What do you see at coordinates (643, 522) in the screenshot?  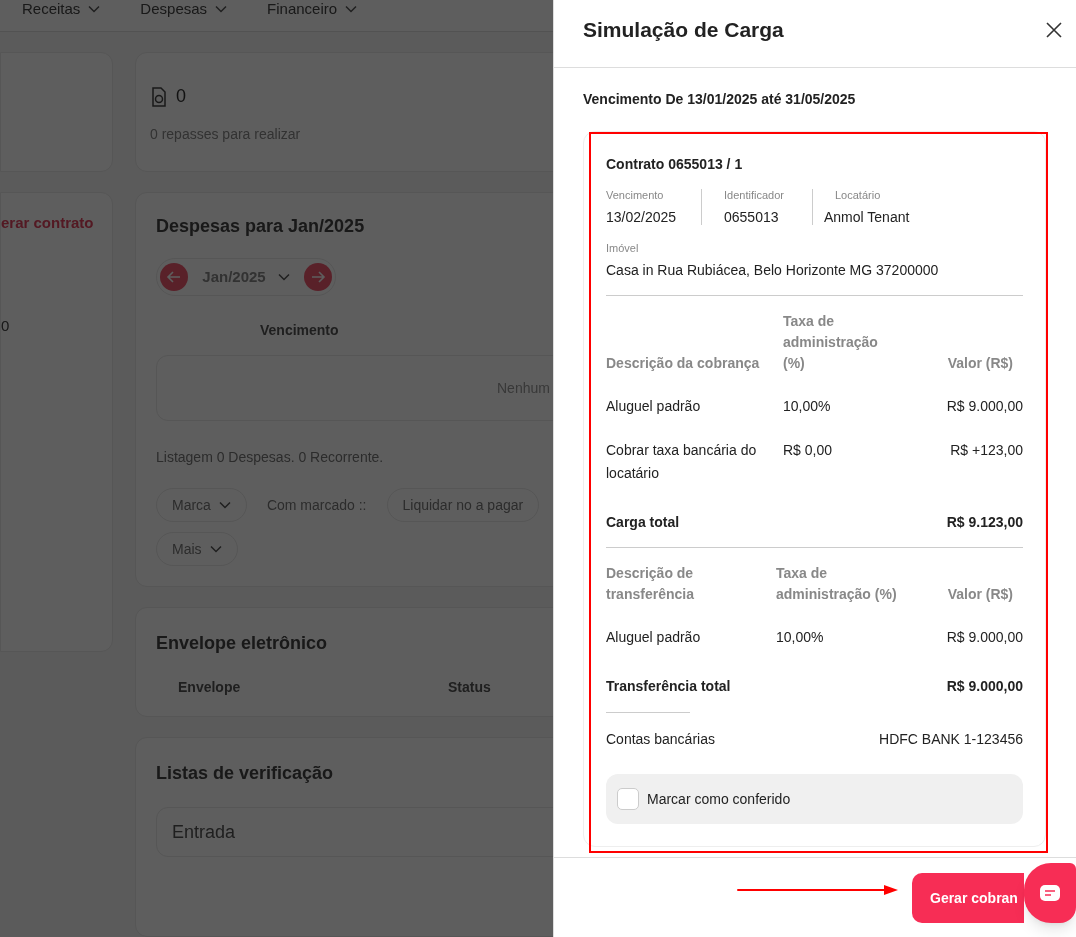 I see `total-label: Carga total` at bounding box center [643, 522].